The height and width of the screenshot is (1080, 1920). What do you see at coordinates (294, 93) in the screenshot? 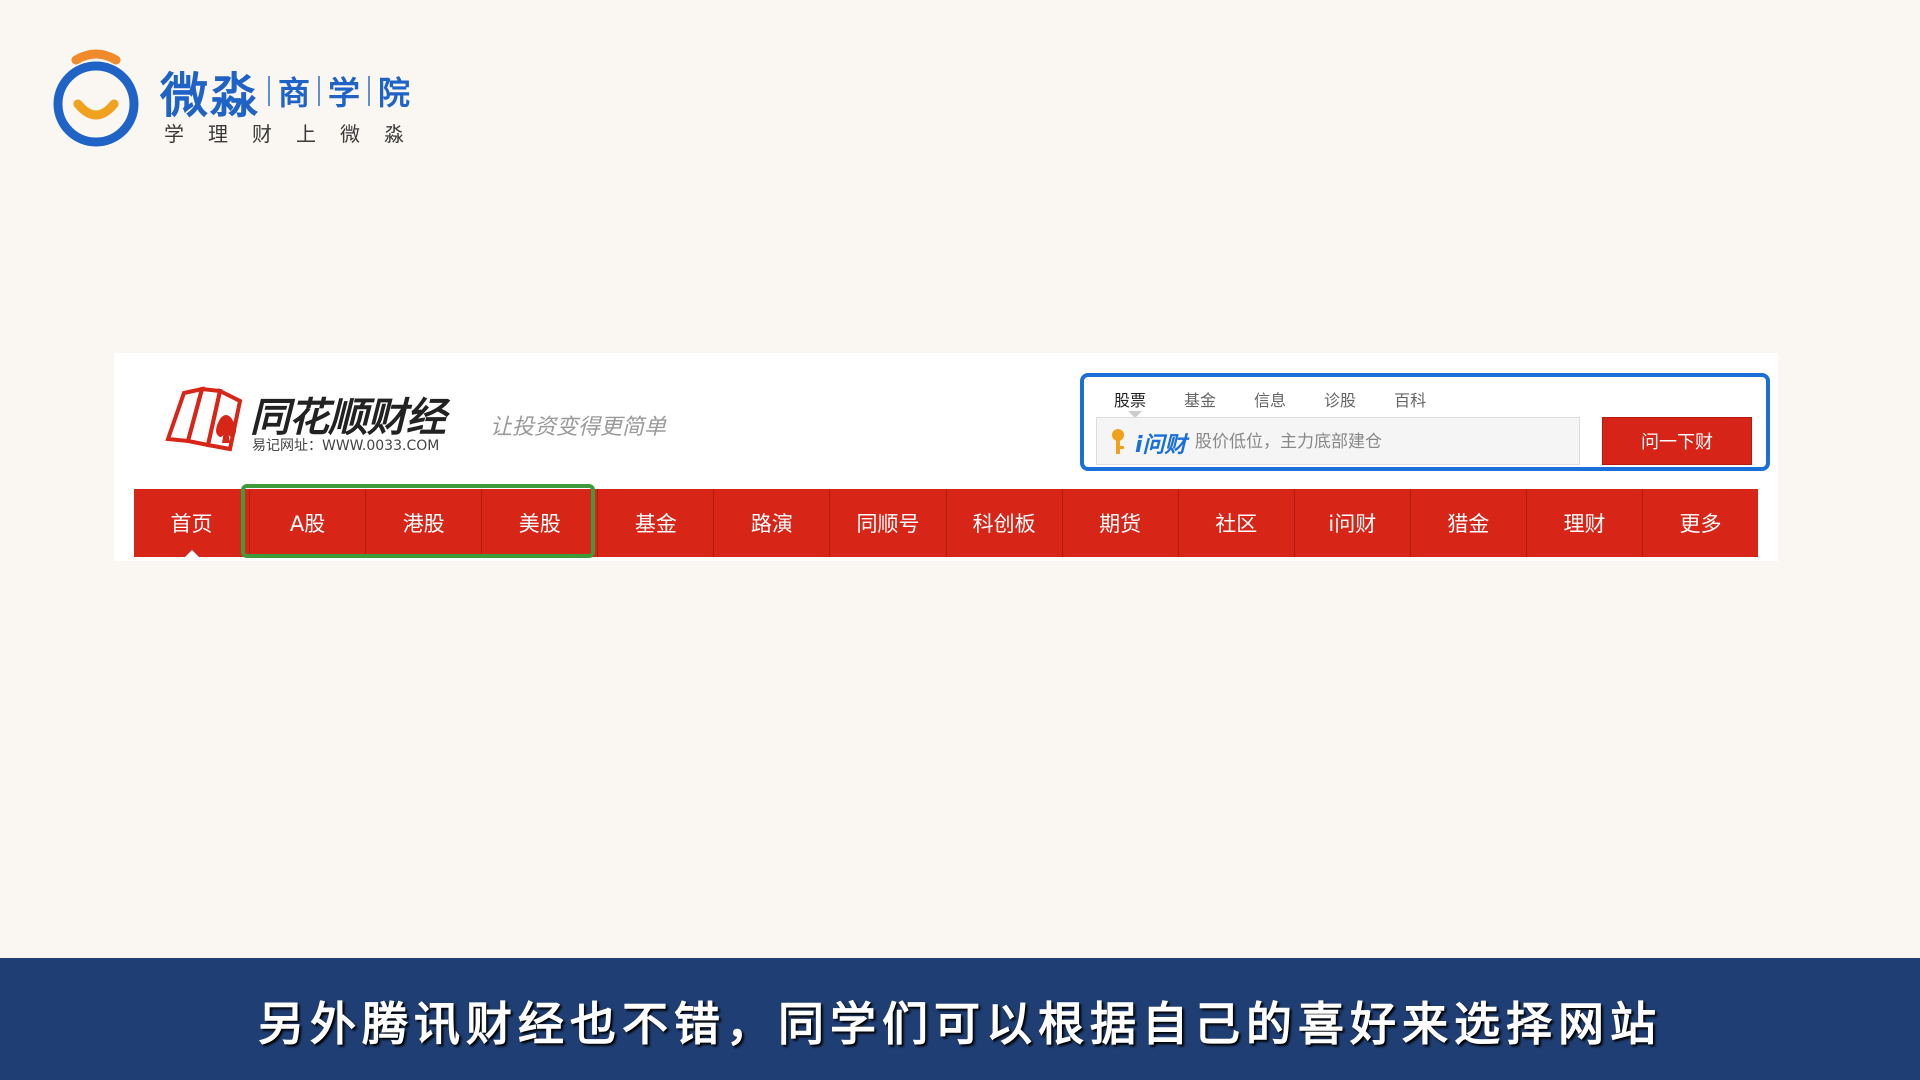
I see `brand-sub-1: 商` at bounding box center [294, 93].